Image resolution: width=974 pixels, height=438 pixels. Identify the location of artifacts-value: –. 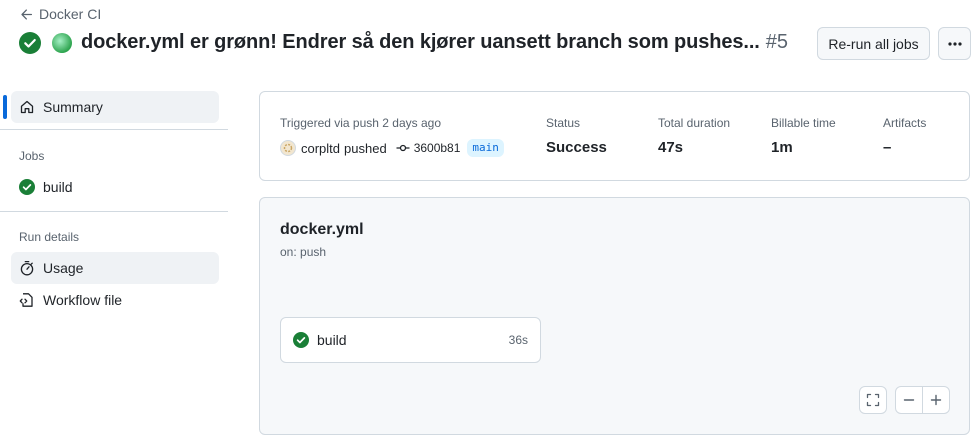
(887, 147).